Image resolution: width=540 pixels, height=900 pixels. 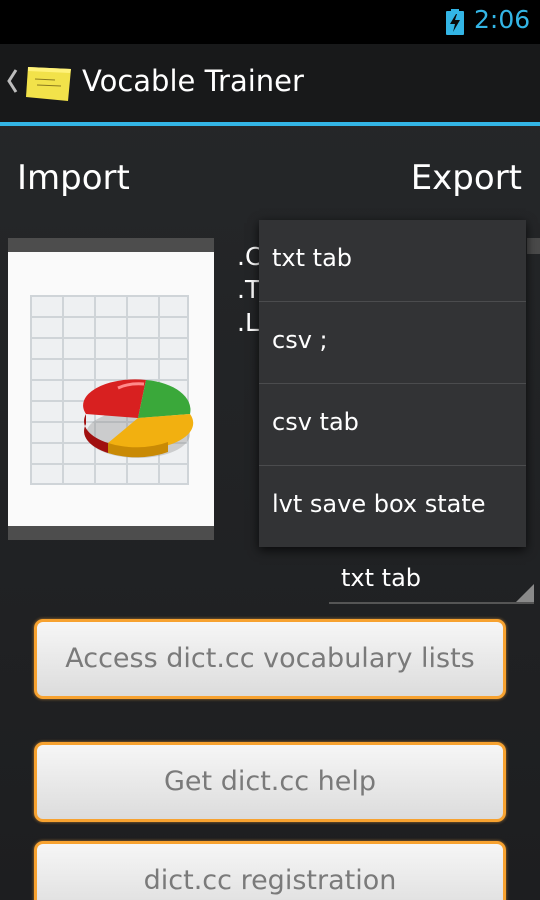 What do you see at coordinates (525, 593) in the screenshot?
I see `spinner-arrow-icon` at bounding box center [525, 593].